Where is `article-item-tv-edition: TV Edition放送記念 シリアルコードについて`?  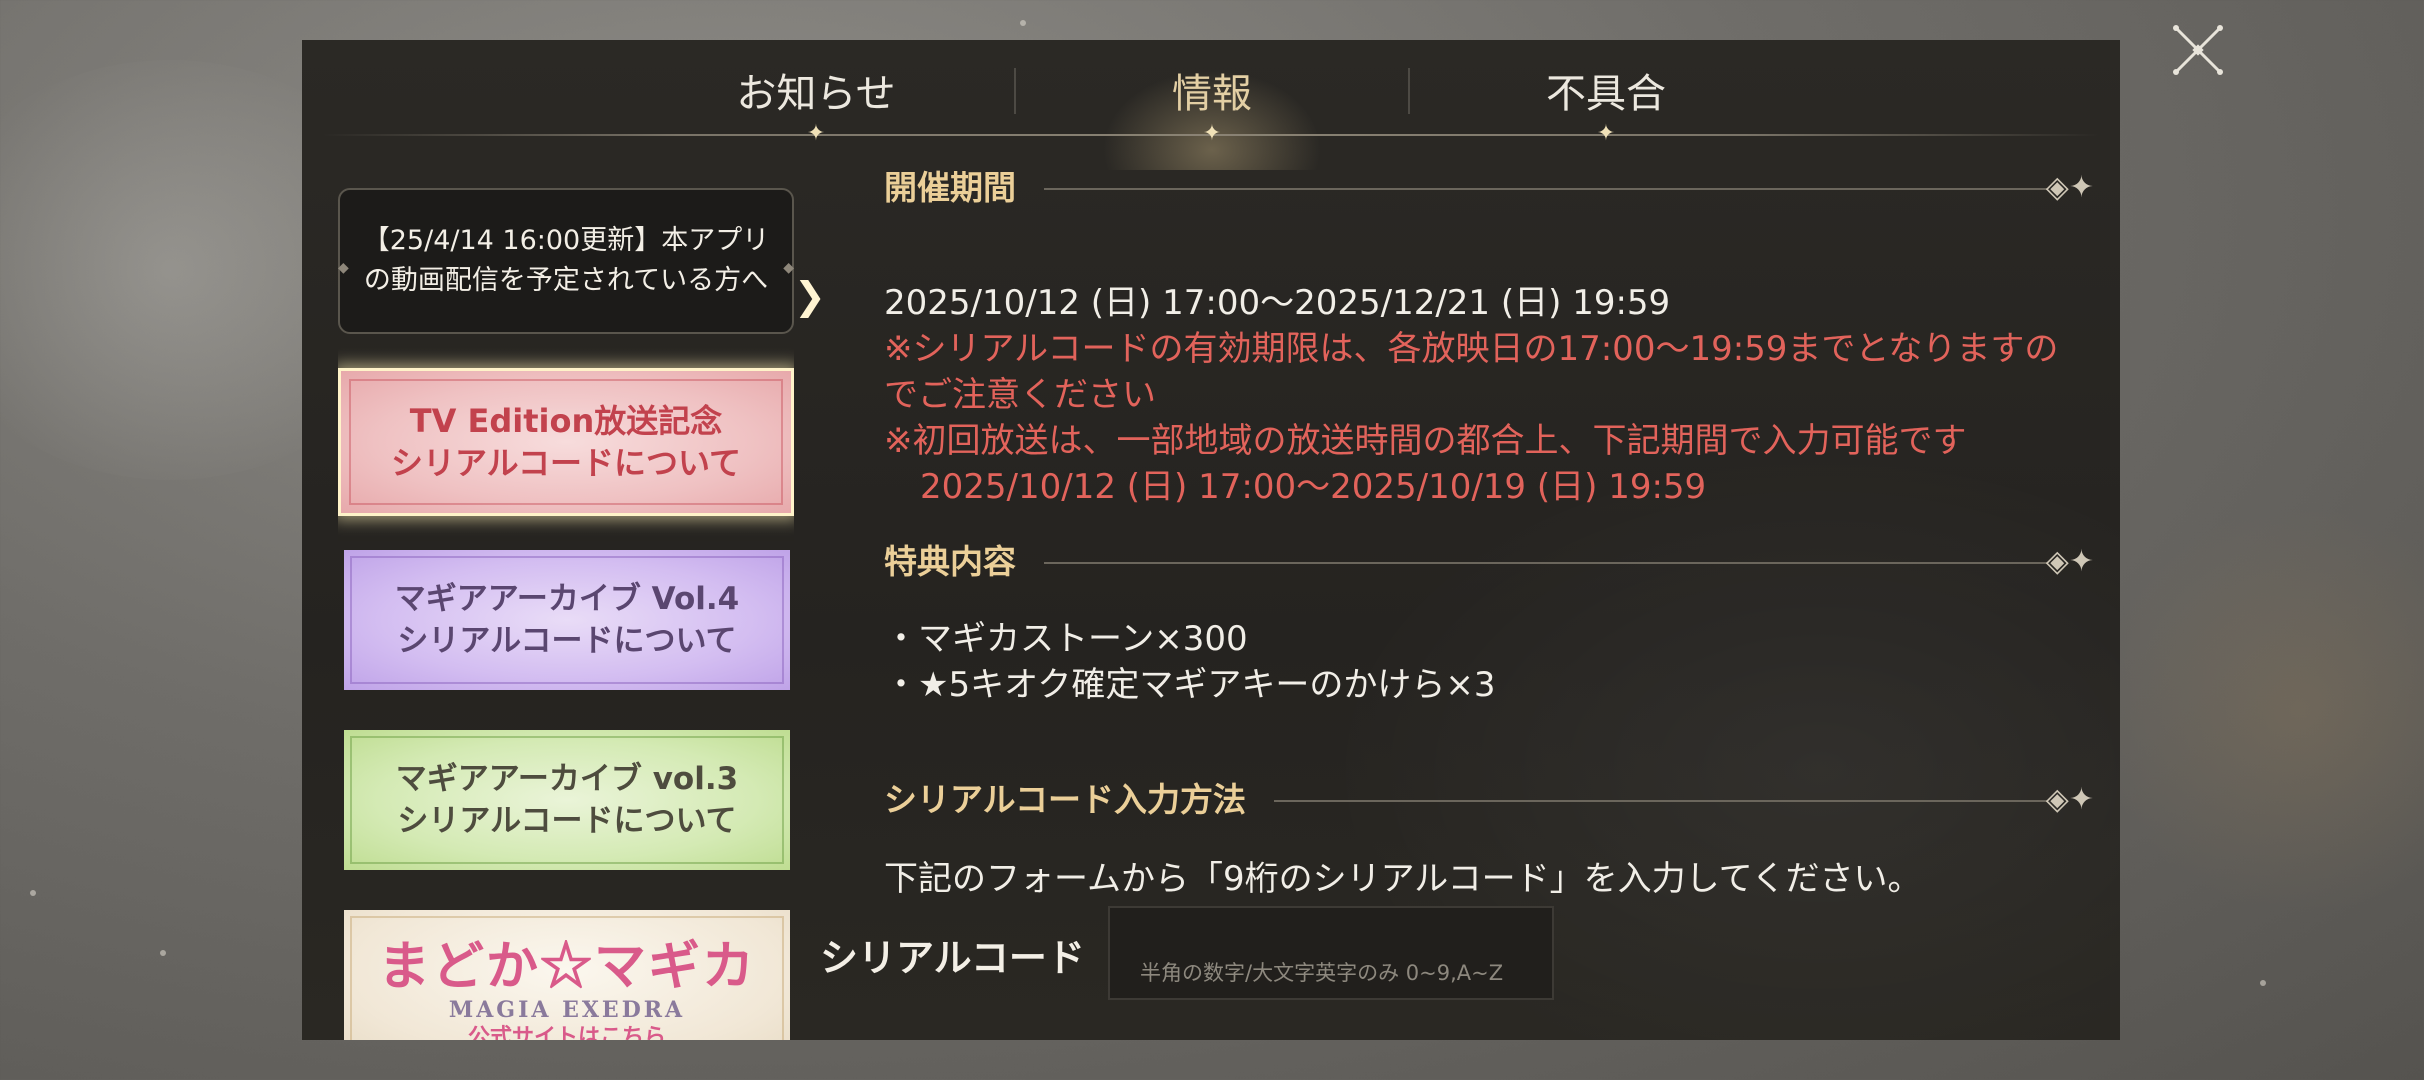
article-item-tv-edition: TV Edition放送記念 シリアルコードについて is located at coordinates (566, 442).